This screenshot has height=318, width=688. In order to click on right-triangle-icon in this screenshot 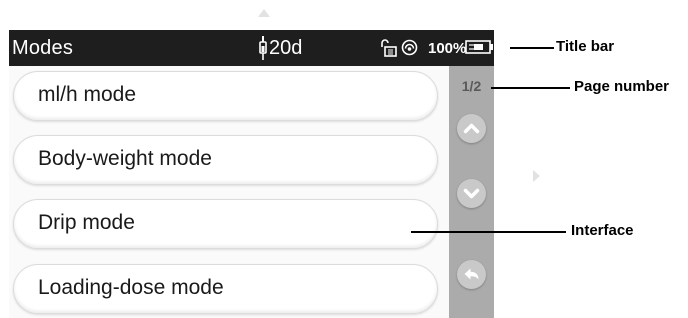, I will do `click(536, 176)`.